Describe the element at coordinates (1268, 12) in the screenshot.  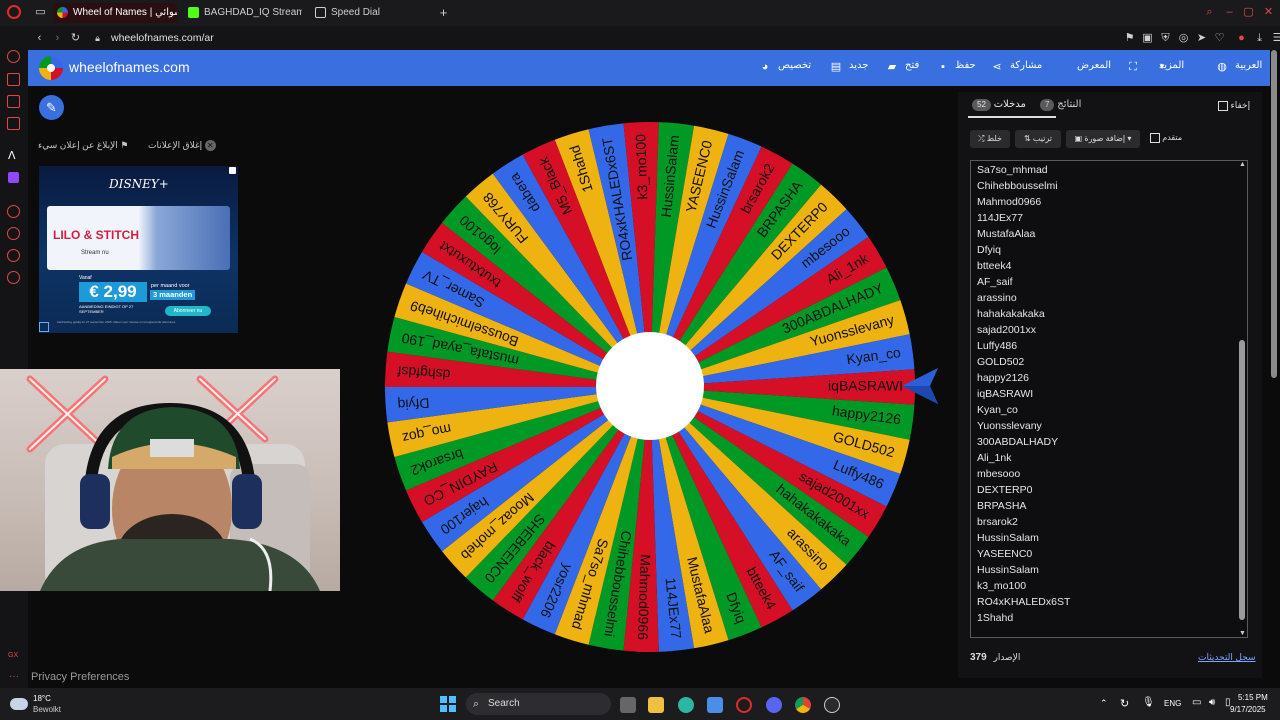
I see `close-icon: ✕` at that location.